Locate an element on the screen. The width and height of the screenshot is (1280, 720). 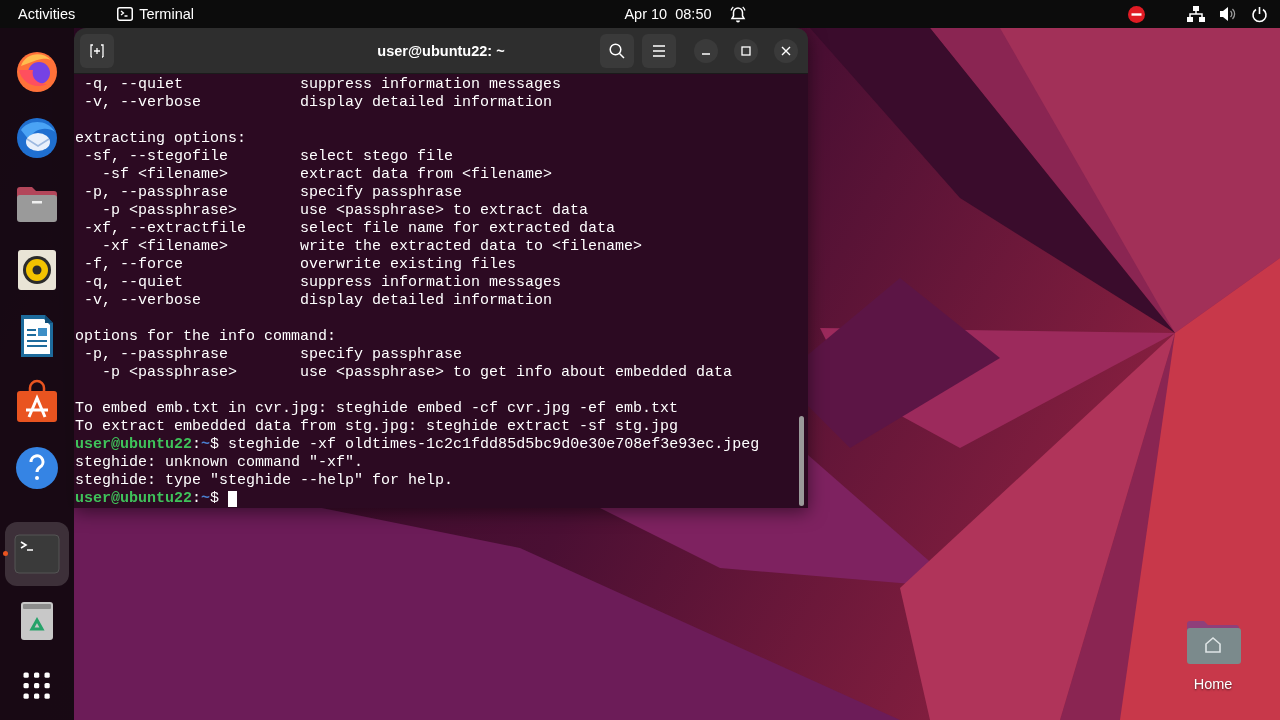
new-tab-icon is located at coordinates (97, 50).